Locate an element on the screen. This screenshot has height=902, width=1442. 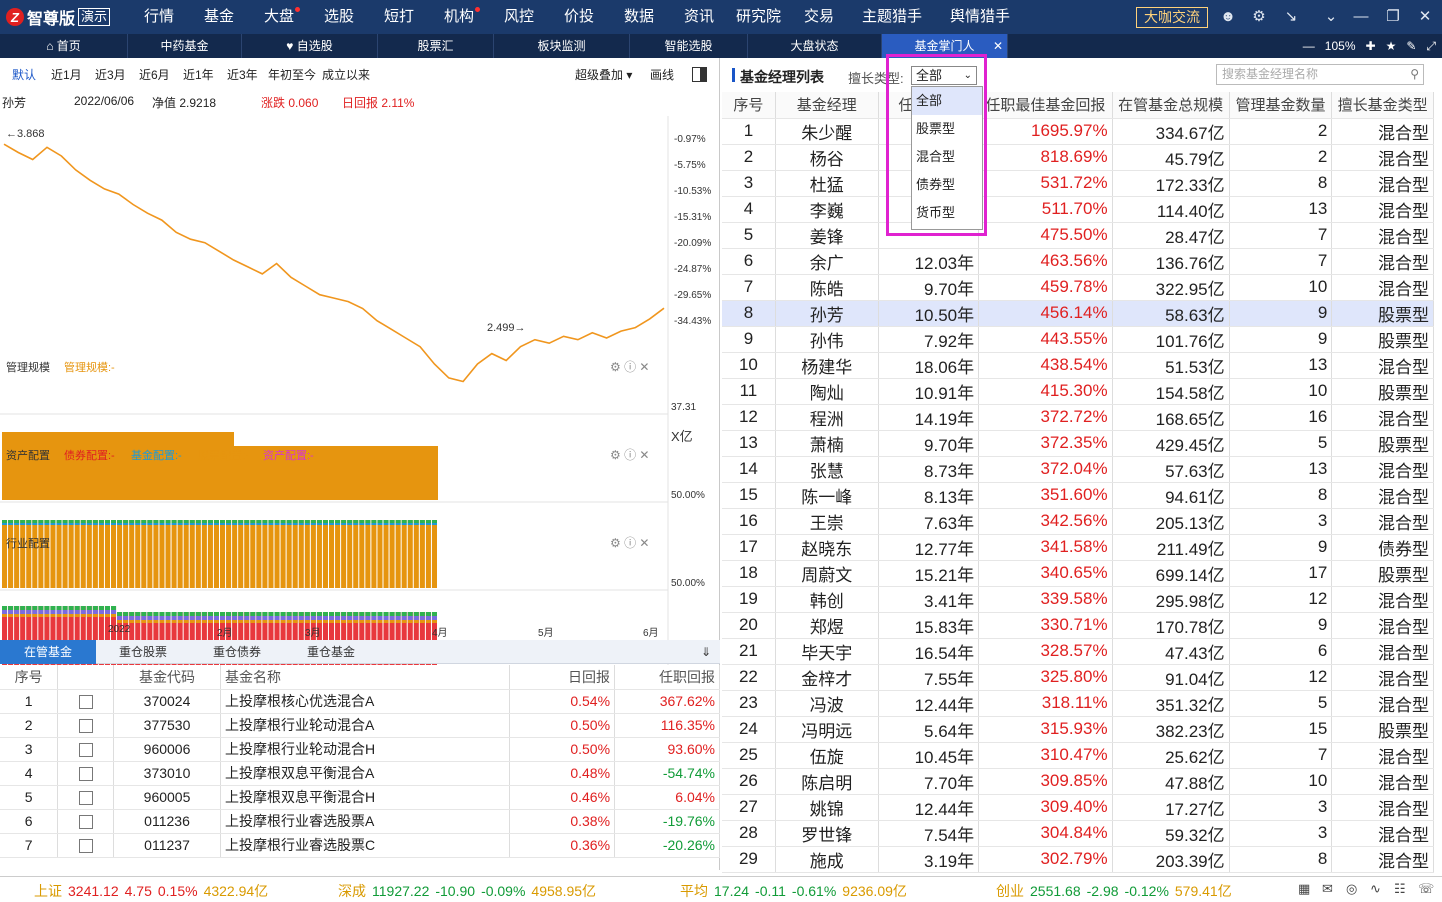
pen-icon: ✎ is located at coordinates (1411, 46).